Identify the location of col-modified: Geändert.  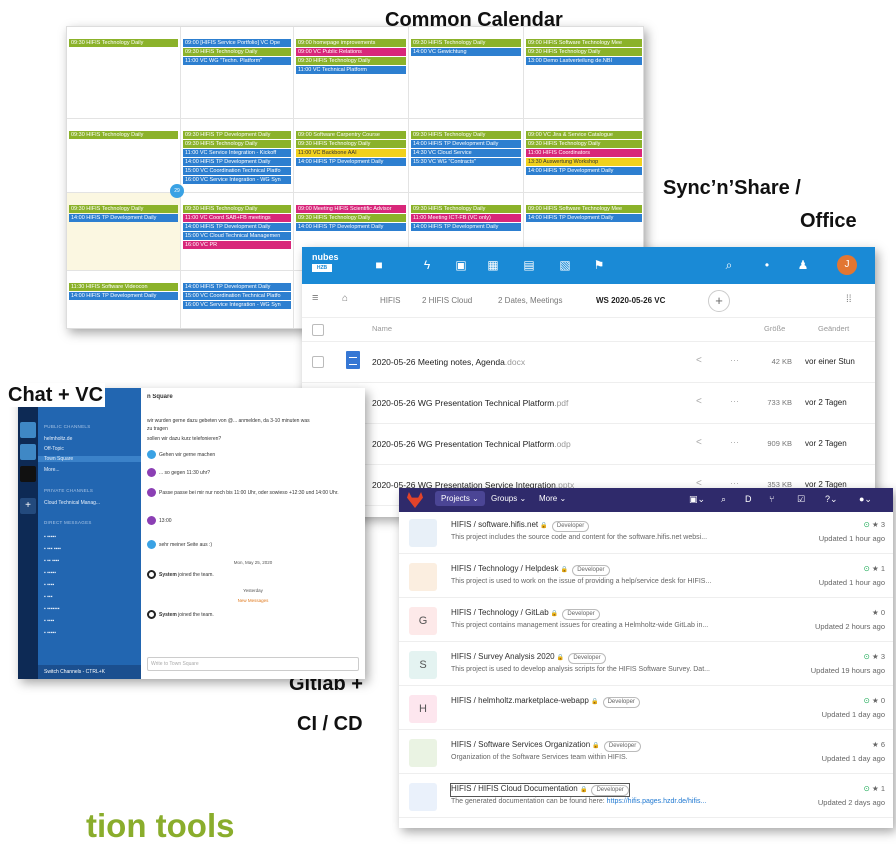
(833, 328).